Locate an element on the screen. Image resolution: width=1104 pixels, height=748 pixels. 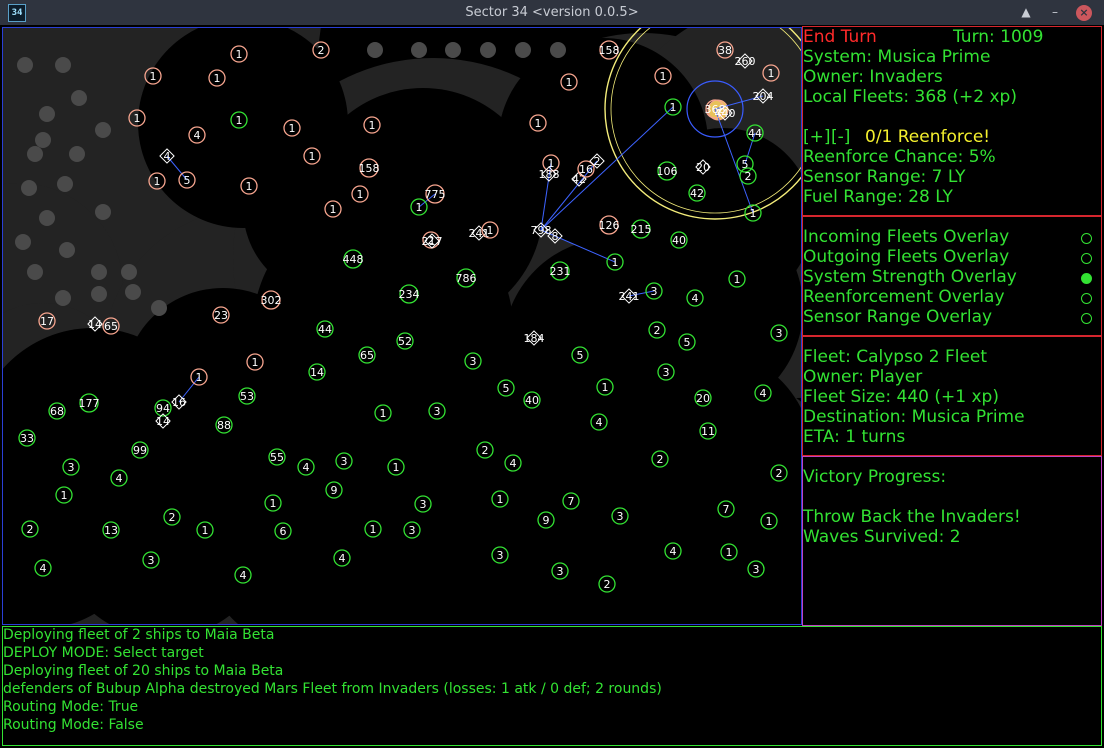
overlay-reinforcement-toggle is located at coordinates (1086, 298).